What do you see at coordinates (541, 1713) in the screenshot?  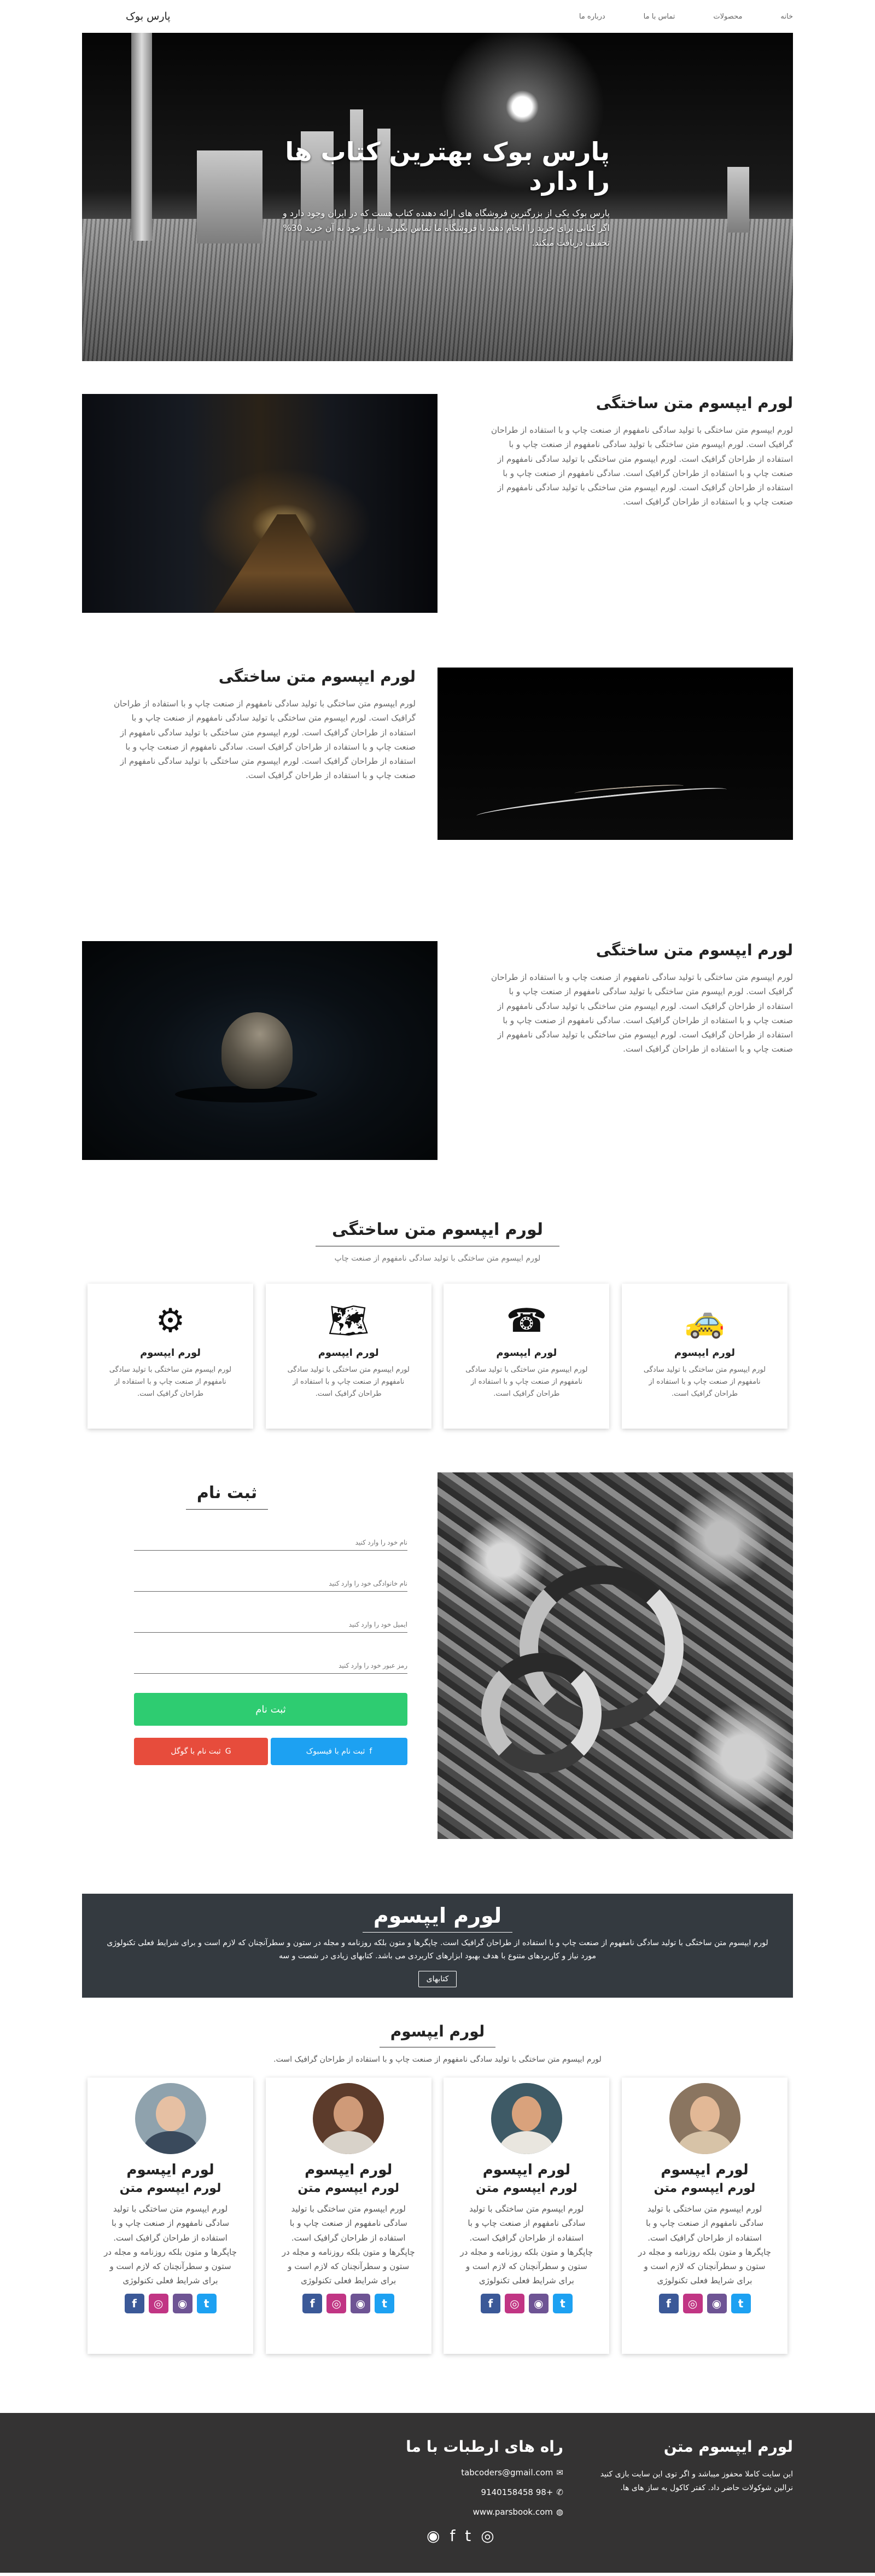 I see `snake-coil` at bounding box center [541, 1713].